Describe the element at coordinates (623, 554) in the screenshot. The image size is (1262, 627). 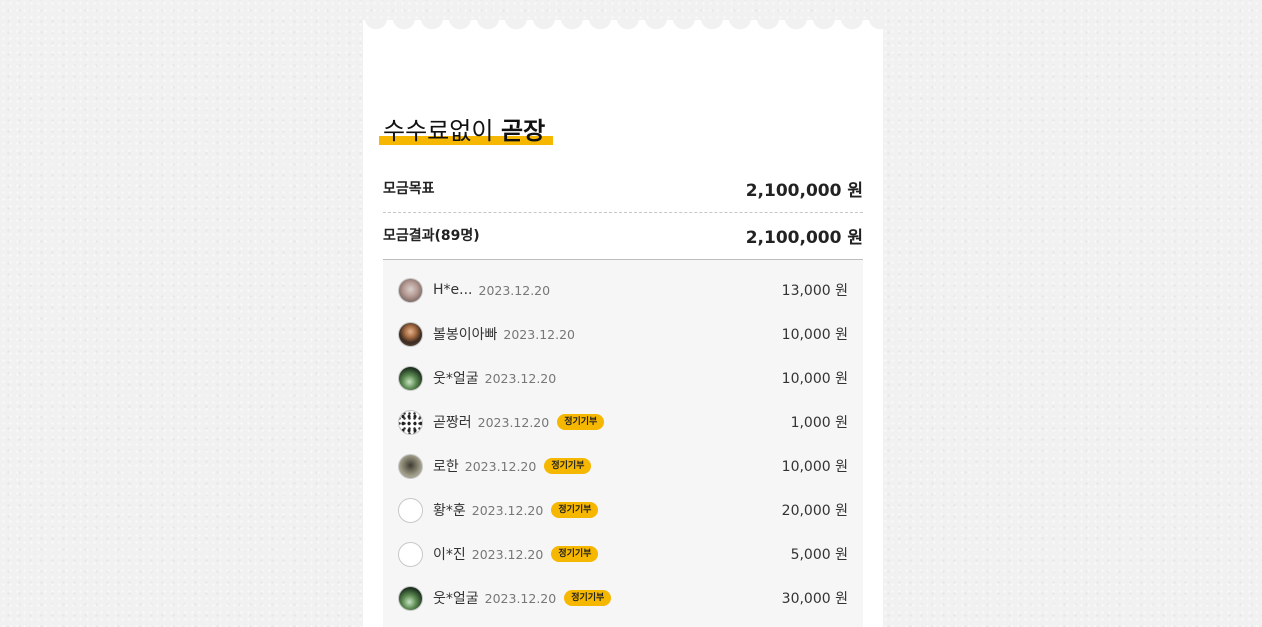
I see `donor-row: 이*진 2023.12.20 정기기부 5,000 원` at that location.